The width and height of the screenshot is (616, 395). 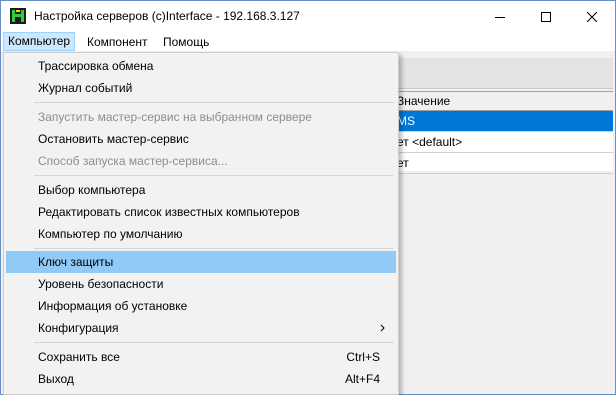 I want to click on settings-grid: Значение MS ет <default> ет, so click(x=503, y=132).